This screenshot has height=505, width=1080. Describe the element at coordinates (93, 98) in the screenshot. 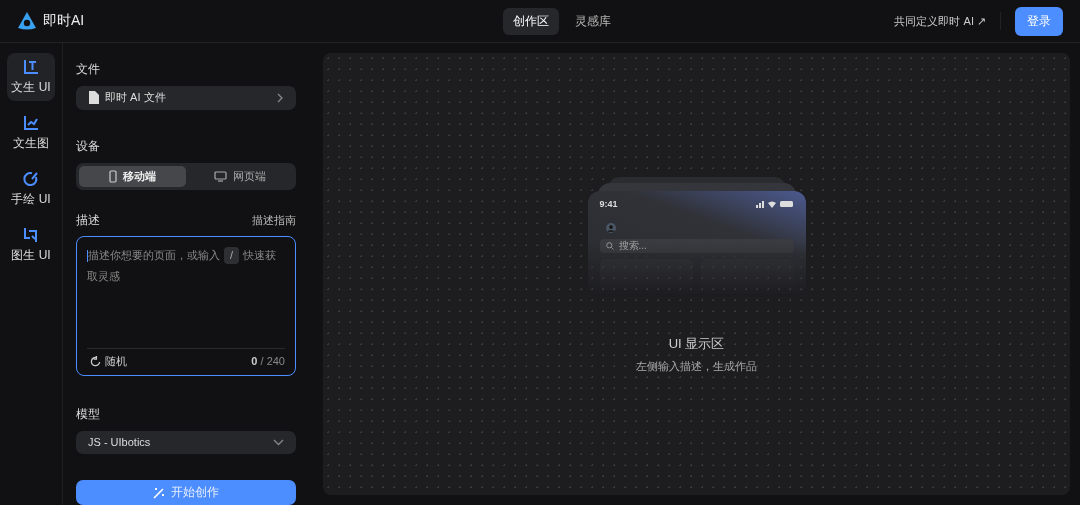

I see `file-icon` at that location.